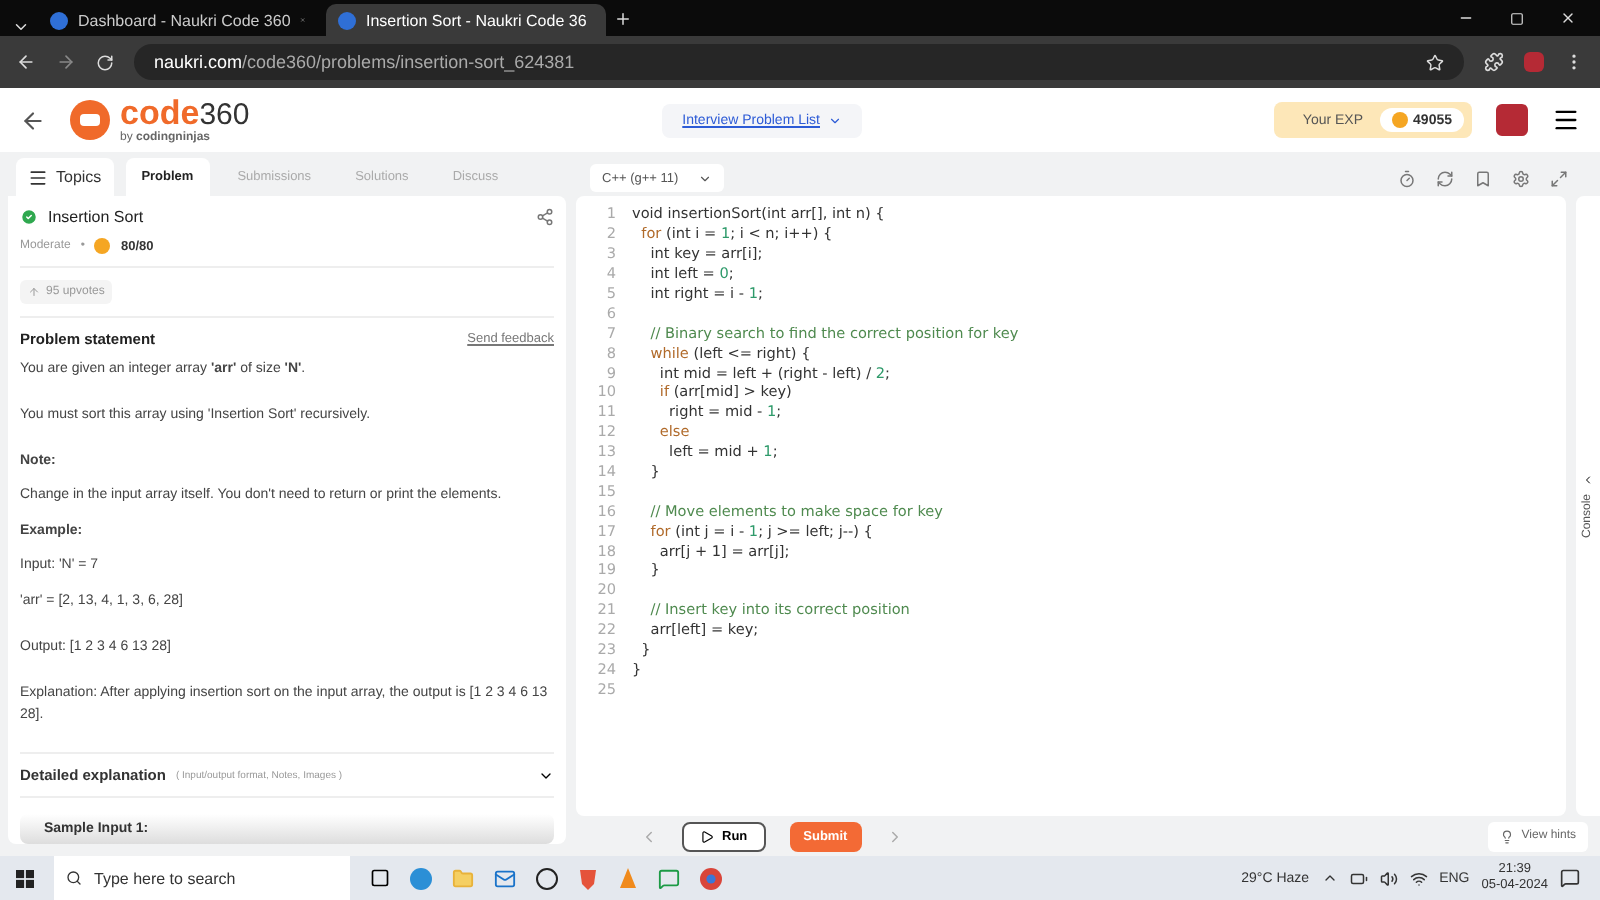 Image resolution: width=1600 pixels, height=900 pixels. I want to click on profile-avatar, so click(1512, 120).